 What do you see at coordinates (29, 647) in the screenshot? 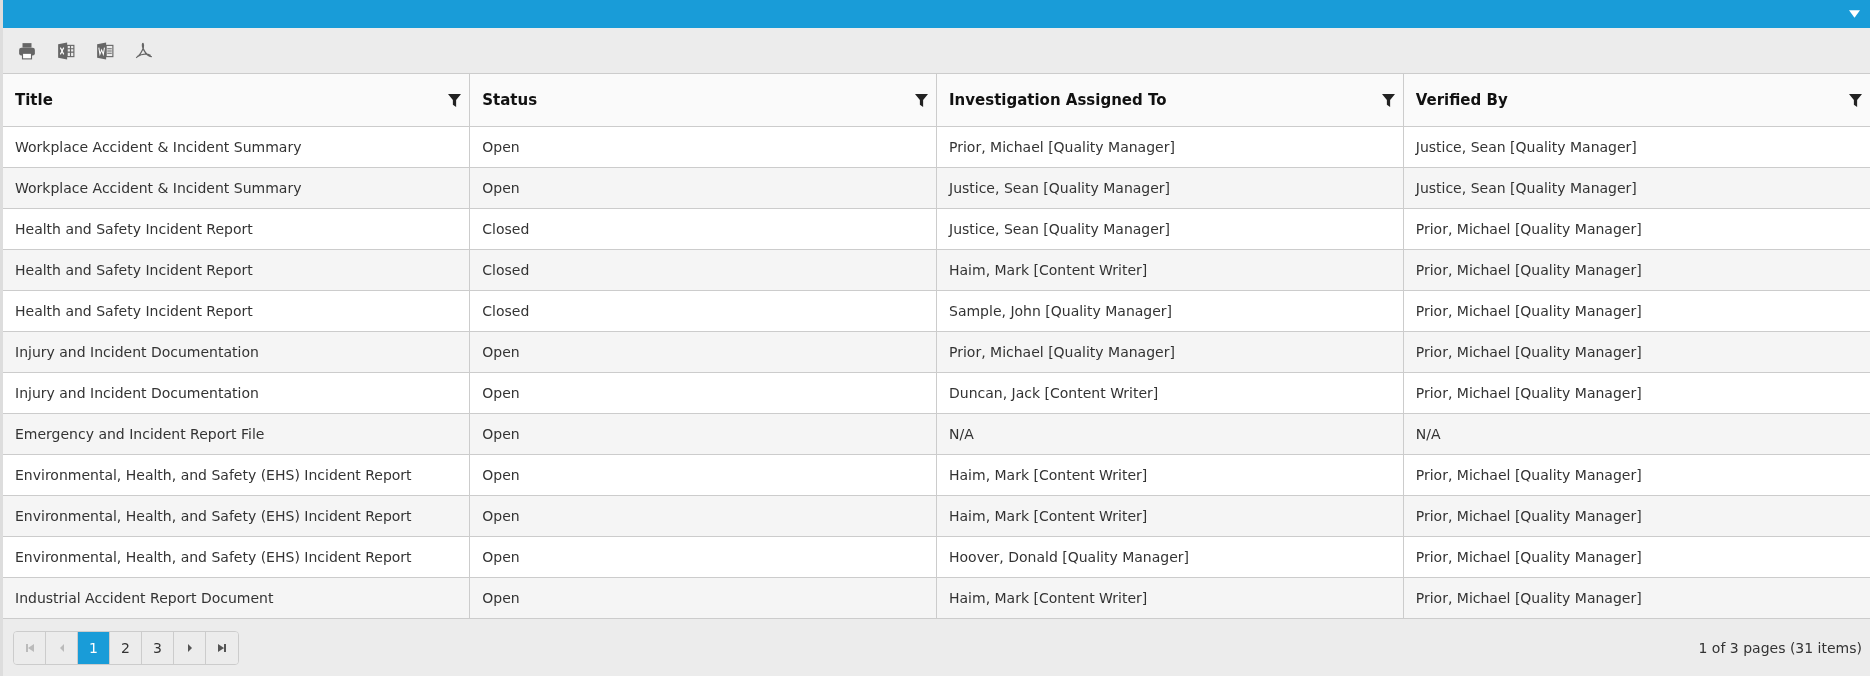
I see `skip-back-icon` at bounding box center [29, 647].